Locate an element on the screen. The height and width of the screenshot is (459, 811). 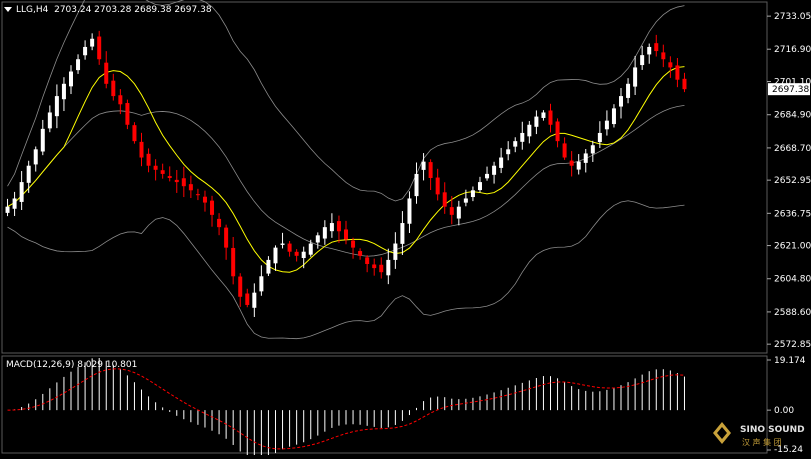
sino-sound-logo: SINO SOUND 汉 声 集 团 is located at coordinates (759, 434).